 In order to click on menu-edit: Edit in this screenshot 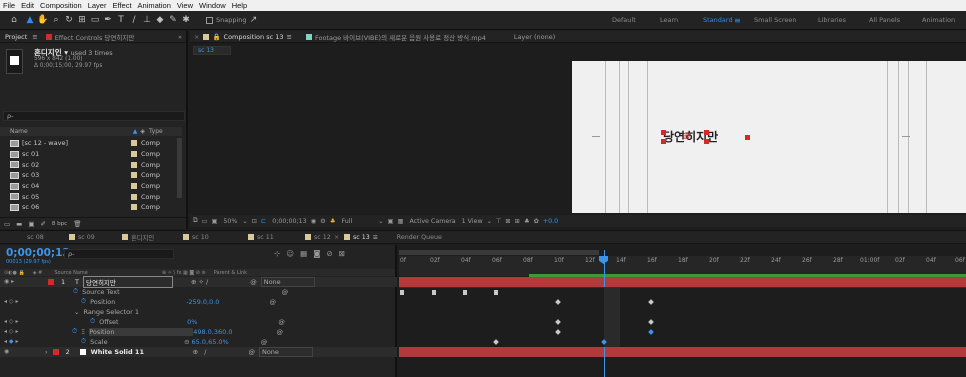, I will do `click(27, 5)`.